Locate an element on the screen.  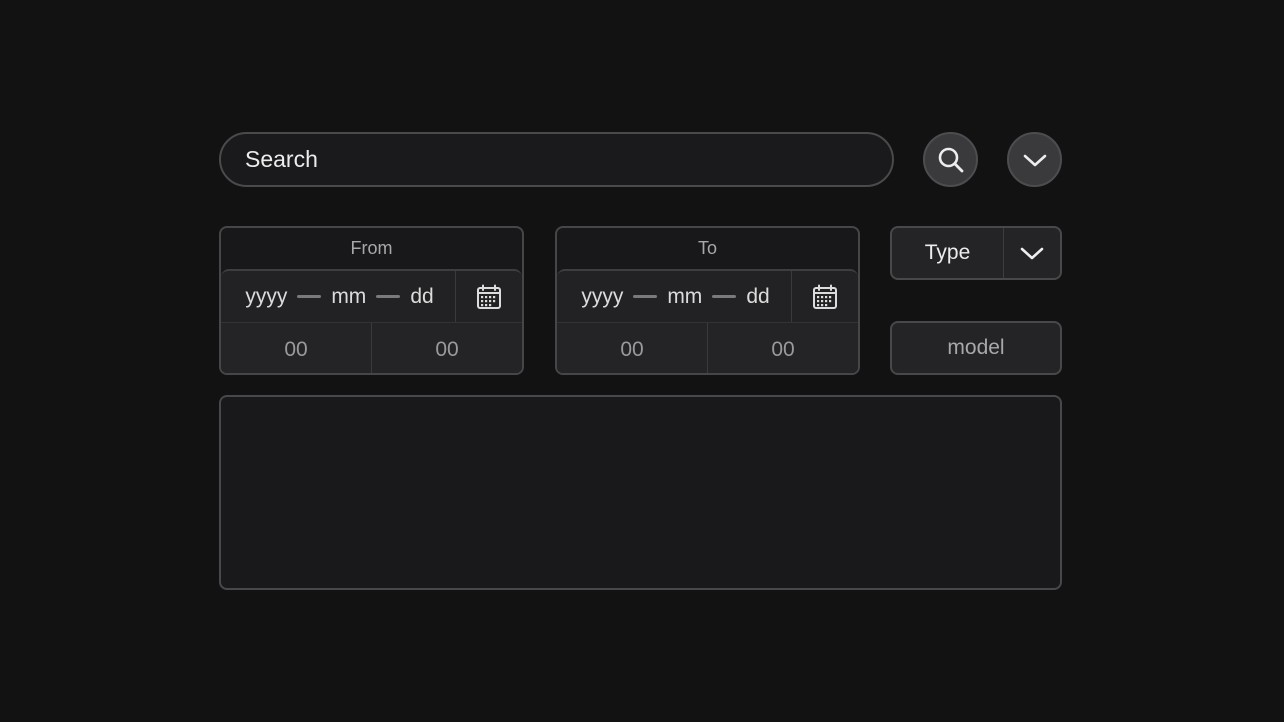
date-from-year: yyyy is located at coordinates (266, 297).